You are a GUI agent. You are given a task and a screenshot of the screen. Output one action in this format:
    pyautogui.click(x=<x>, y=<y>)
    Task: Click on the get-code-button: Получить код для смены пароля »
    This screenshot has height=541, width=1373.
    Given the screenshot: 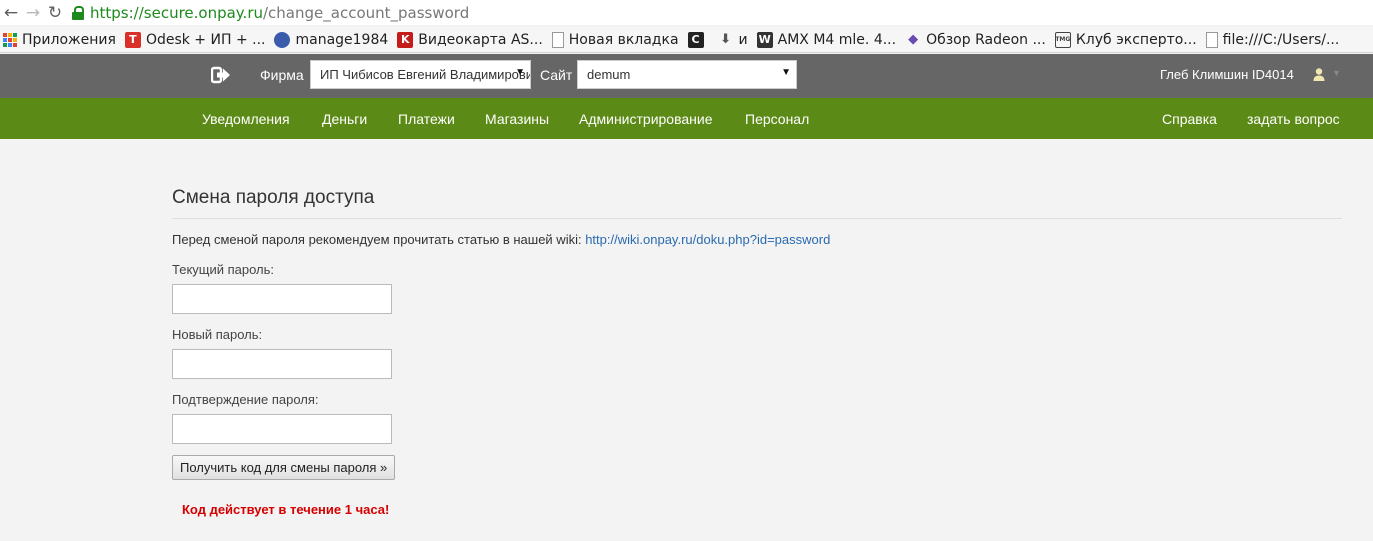 What is the action you would take?
    pyautogui.click(x=284, y=467)
    